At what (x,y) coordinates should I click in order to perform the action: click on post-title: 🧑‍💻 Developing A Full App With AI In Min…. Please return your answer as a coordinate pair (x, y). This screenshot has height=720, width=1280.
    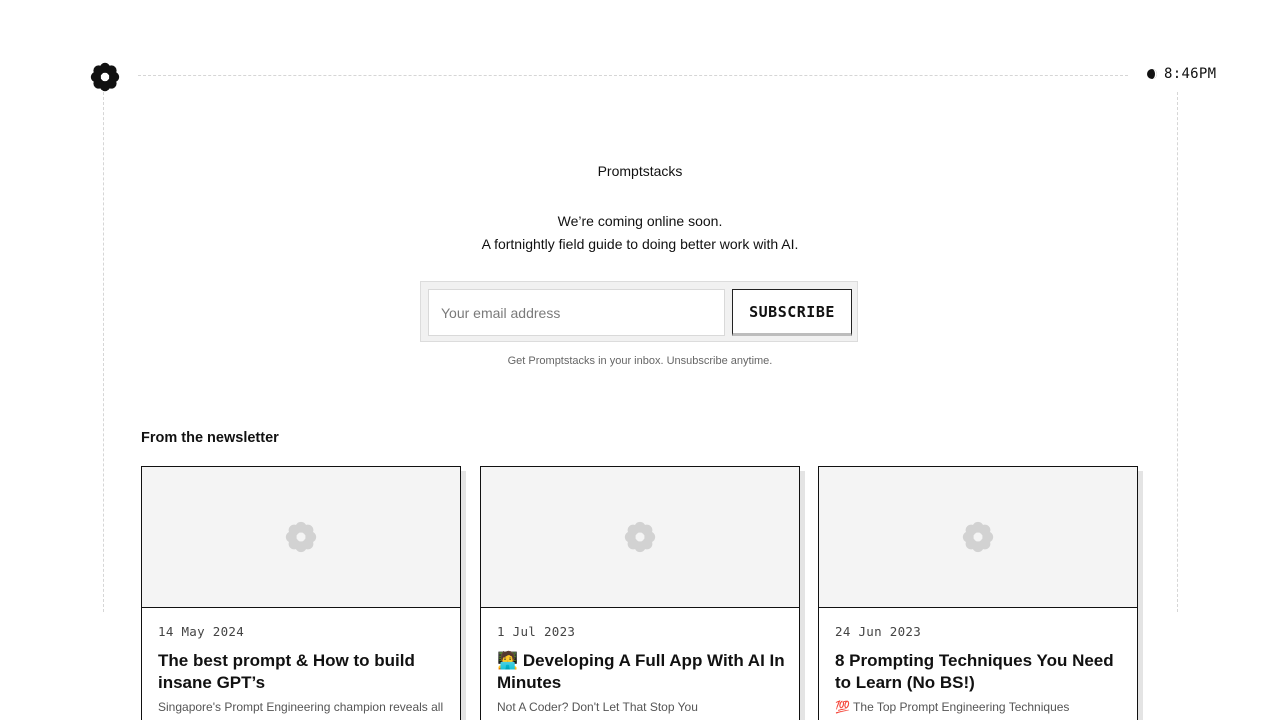
    Looking at the image, I should click on (642, 672).